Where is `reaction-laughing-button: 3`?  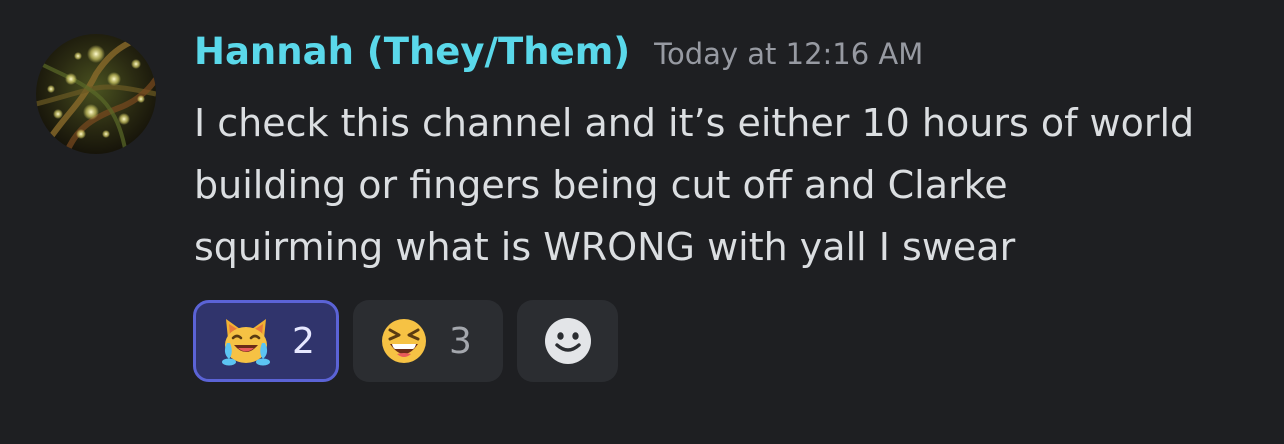 reaction-laughing-button: 3 is located at coordinates (428, 341).